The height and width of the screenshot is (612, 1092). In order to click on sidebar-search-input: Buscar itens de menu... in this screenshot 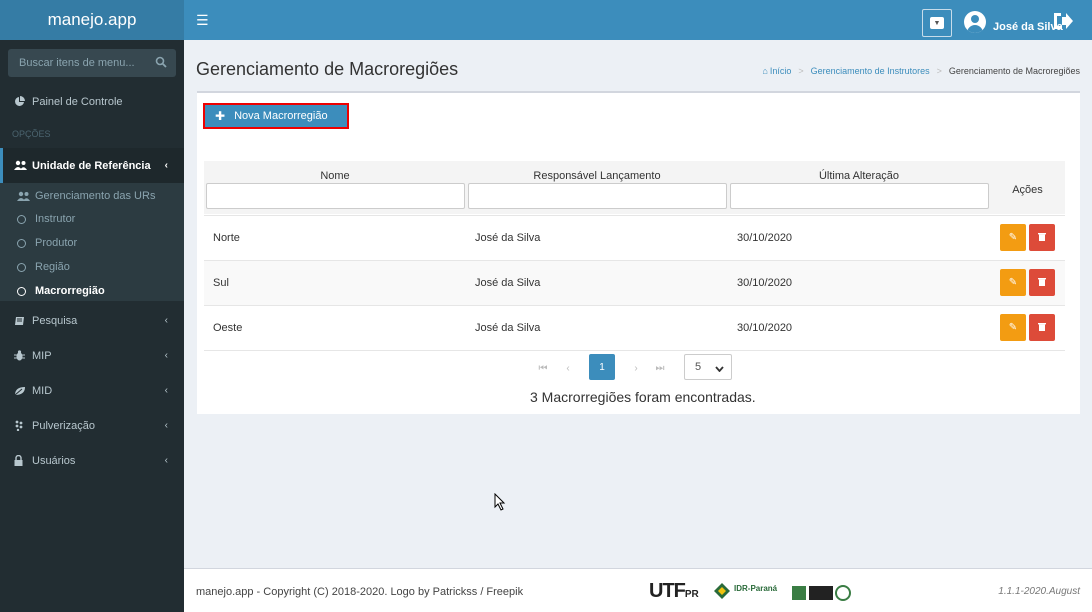, I will do `click(92, 63)`.